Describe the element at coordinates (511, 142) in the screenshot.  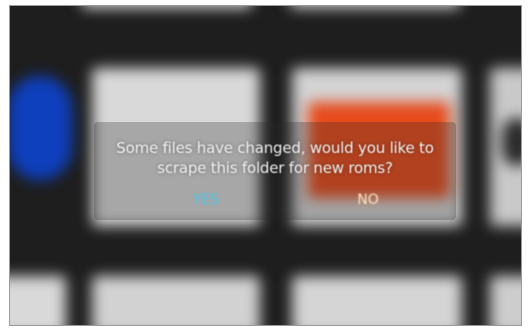
I see `tile-gray-2-art` at that location.